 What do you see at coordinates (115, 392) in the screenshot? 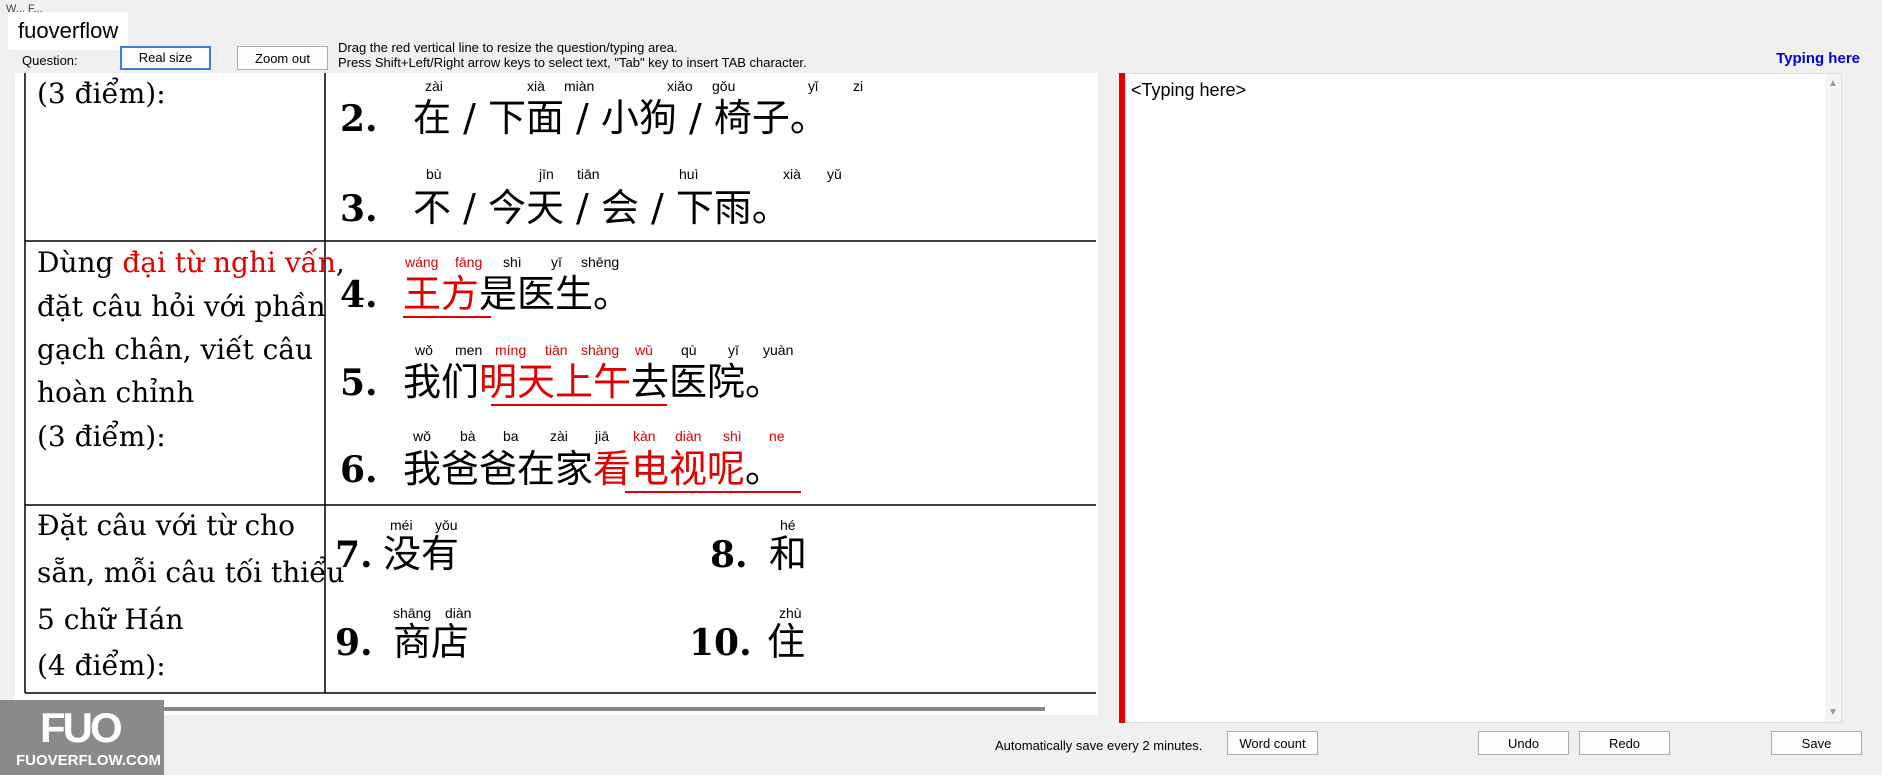
I see `row2-line4: hoàn chỉnh` at bounding box center [115, 392].